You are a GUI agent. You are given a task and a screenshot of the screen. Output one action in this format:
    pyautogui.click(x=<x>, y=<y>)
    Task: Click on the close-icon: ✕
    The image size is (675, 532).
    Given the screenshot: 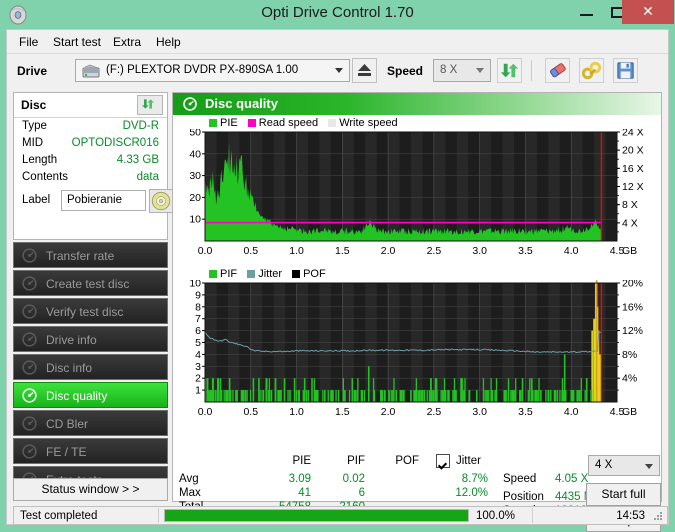 What is the action you would take?
    pyautogui.click(x=648, y=11)
    